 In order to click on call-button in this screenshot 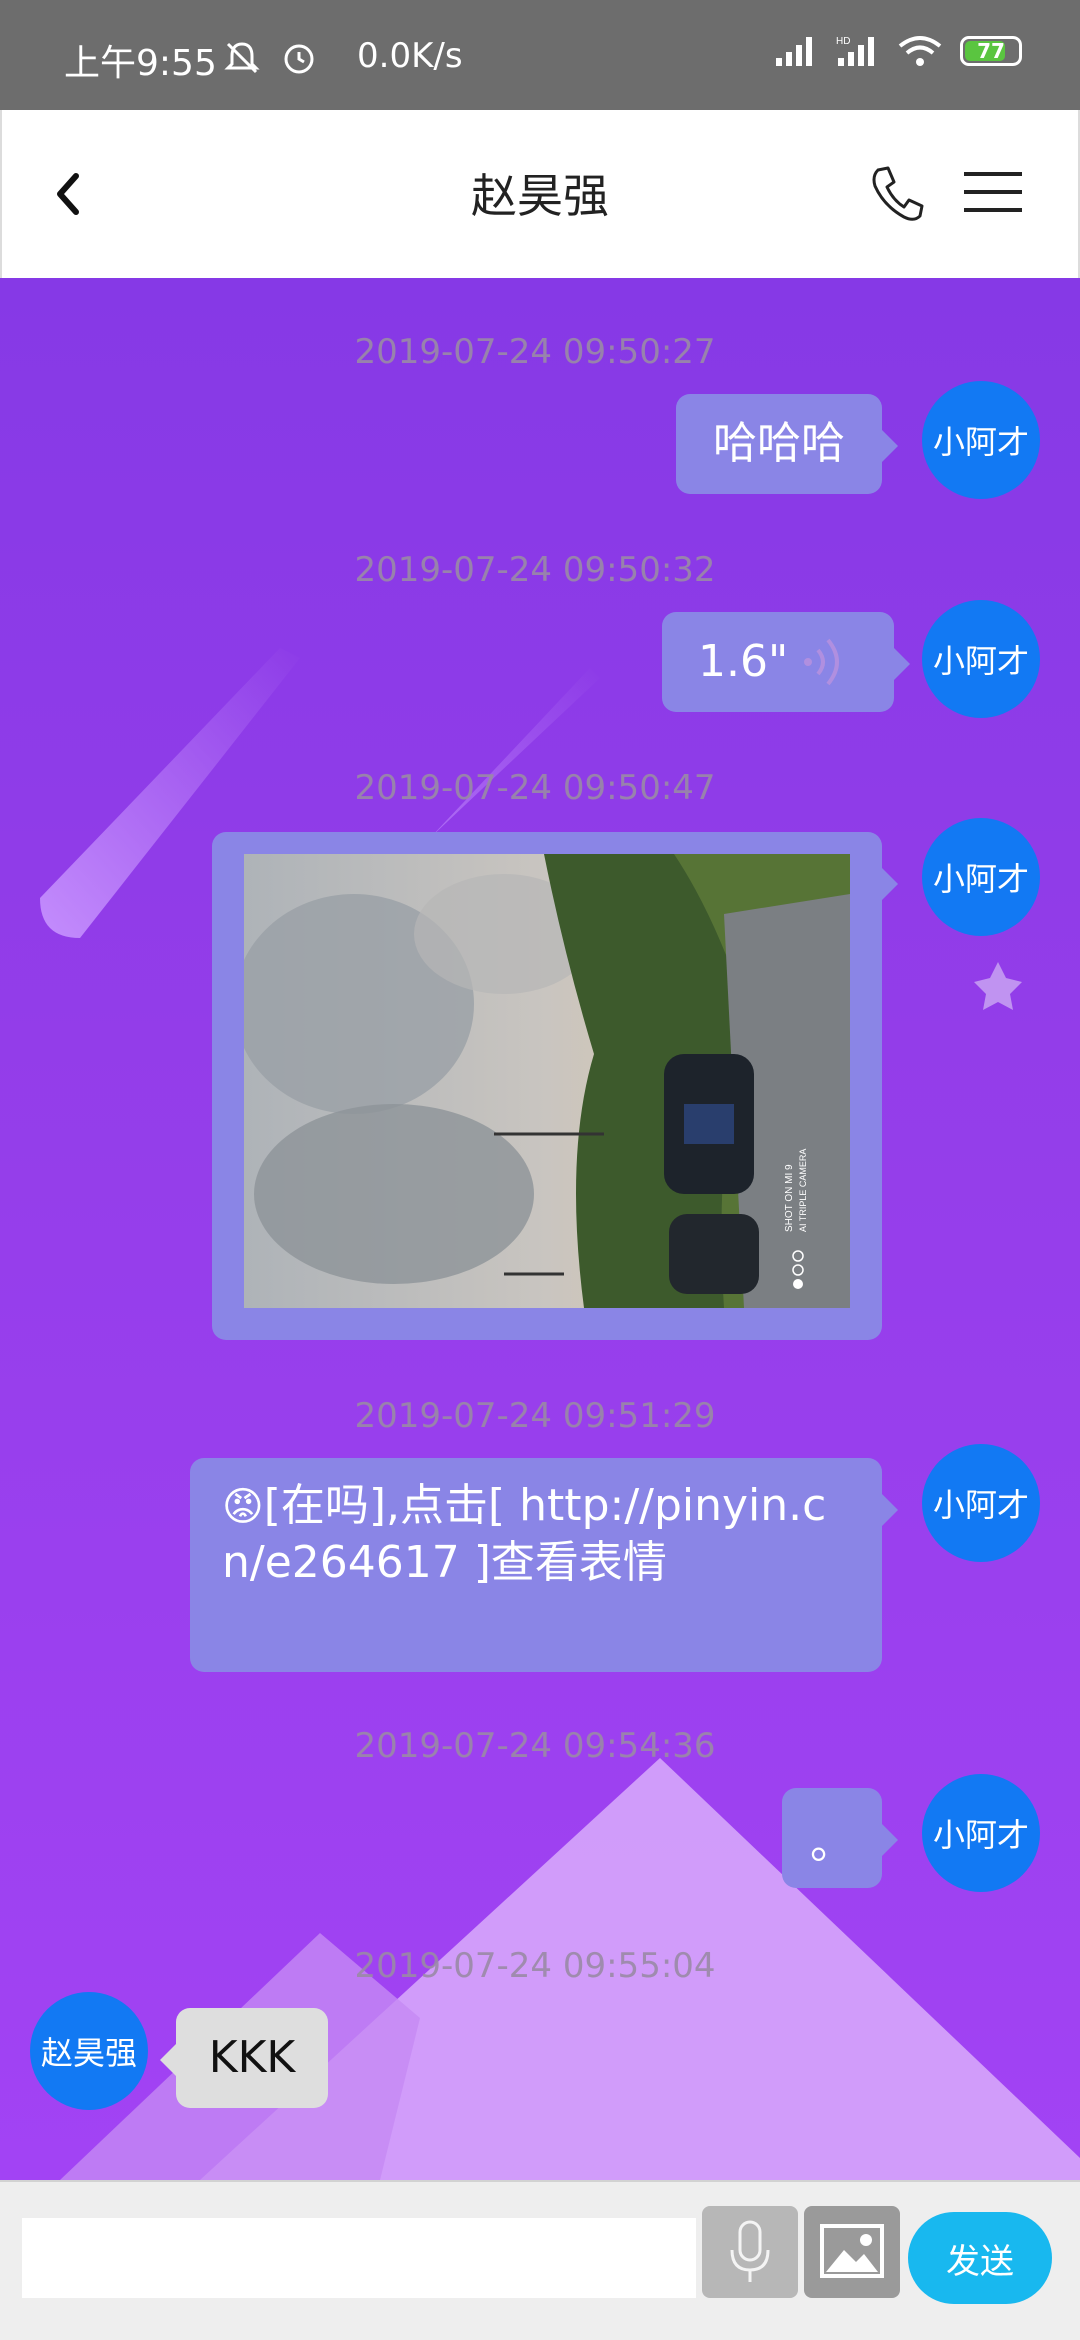, I will do `click(899, 194)`.